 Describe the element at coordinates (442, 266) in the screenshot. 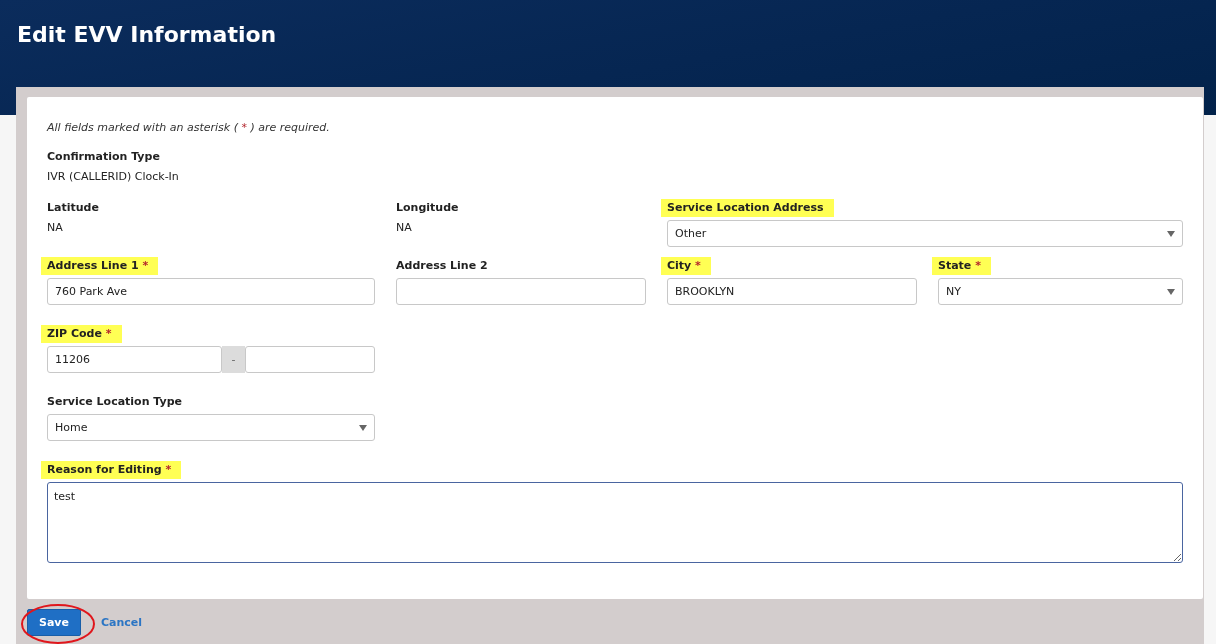

I see `field-label: Address Line 2` at that location.